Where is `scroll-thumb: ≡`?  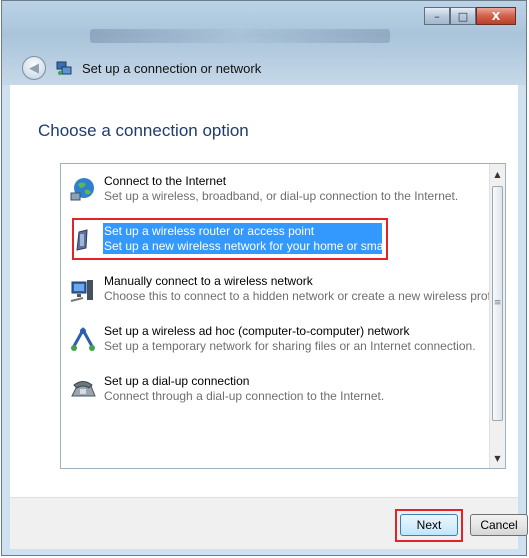 scroll-thumb: ≡ is located at coordinates (497, 303).